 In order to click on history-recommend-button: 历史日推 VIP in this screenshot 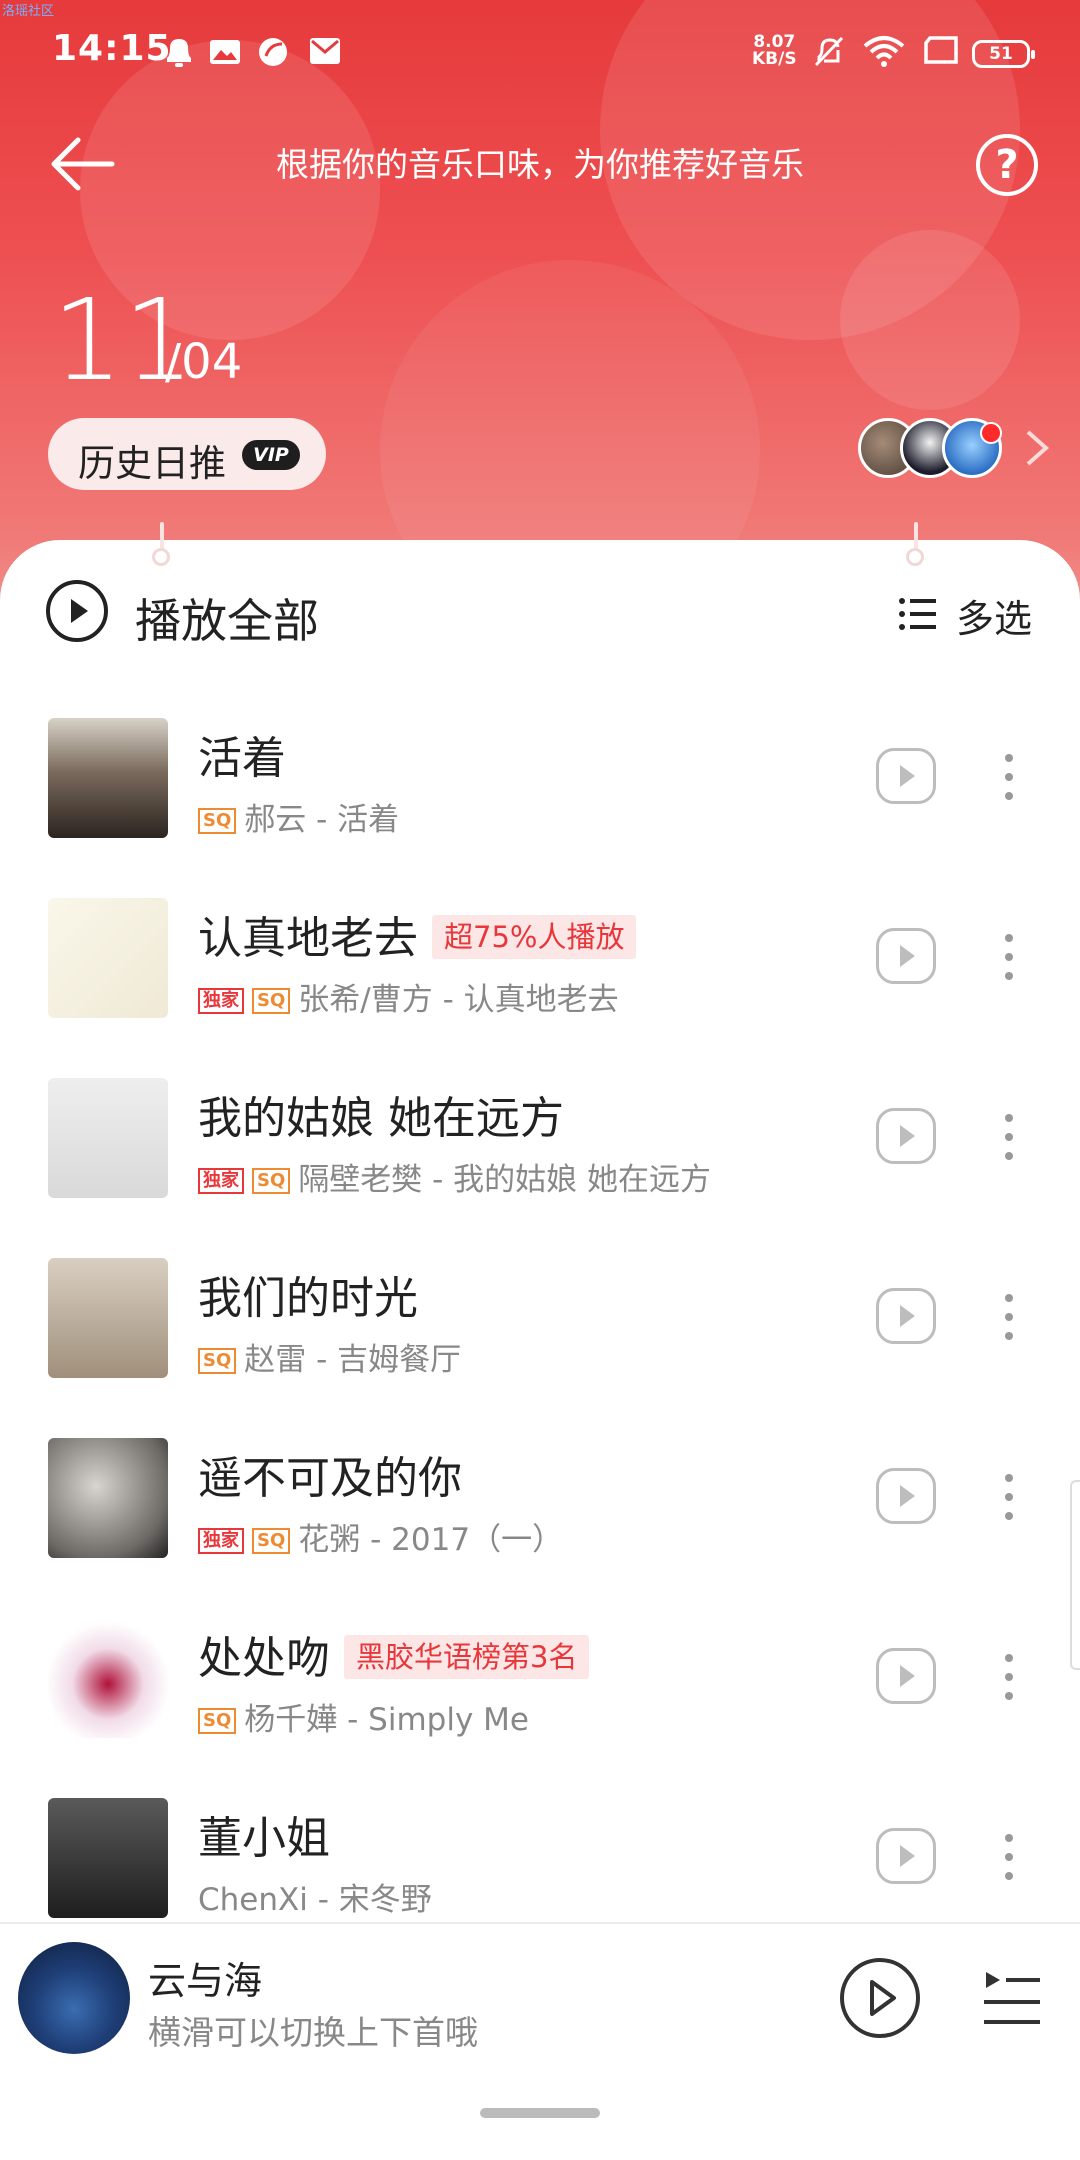, I will do `click(187, 454)`.